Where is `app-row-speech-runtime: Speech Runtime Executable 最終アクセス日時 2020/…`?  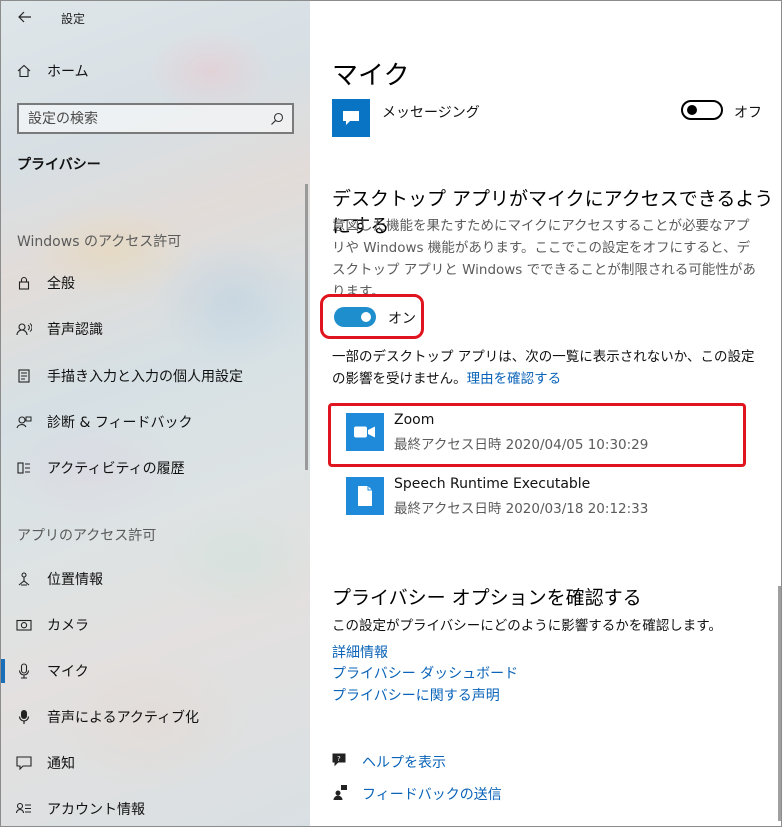
app-row-speech-runtime: Speech Runtime Executable 最終アクセス日時 2020/… is located at coordinates (536, 499).